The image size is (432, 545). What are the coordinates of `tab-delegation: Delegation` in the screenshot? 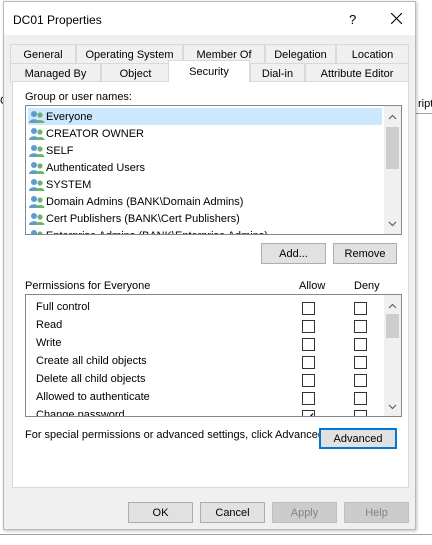 It's located at (300, 54).